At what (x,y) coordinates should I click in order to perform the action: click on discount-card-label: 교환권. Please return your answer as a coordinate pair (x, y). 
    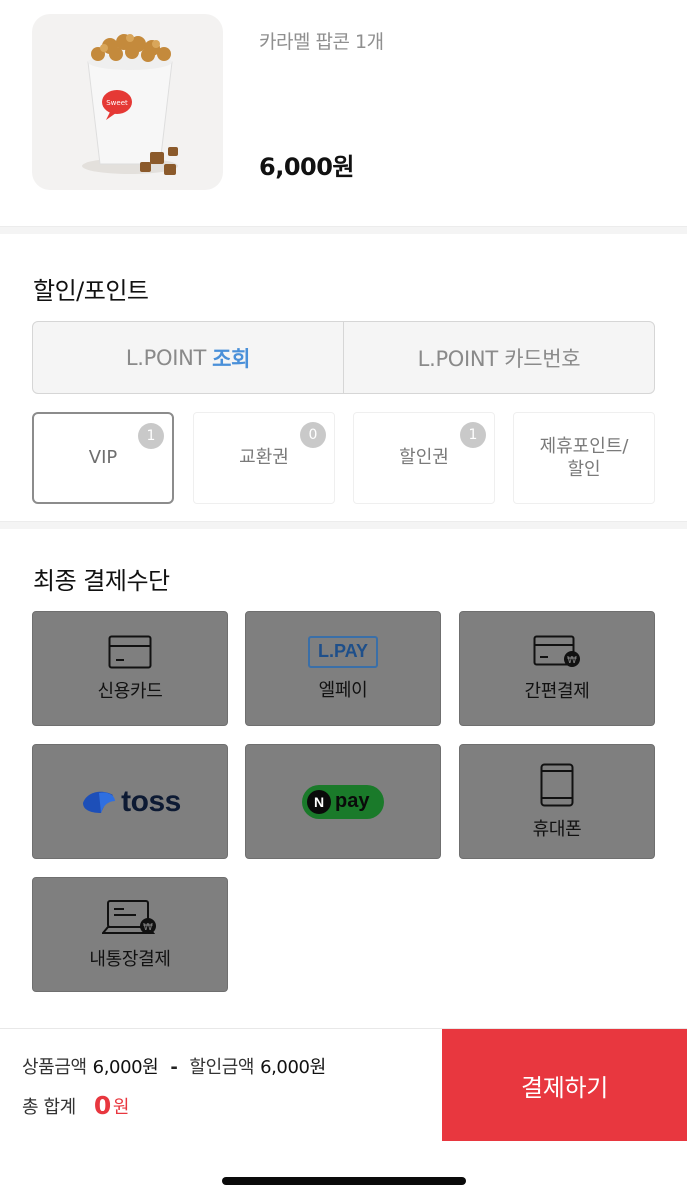
    Looking at the image, I should click on (264, 458).